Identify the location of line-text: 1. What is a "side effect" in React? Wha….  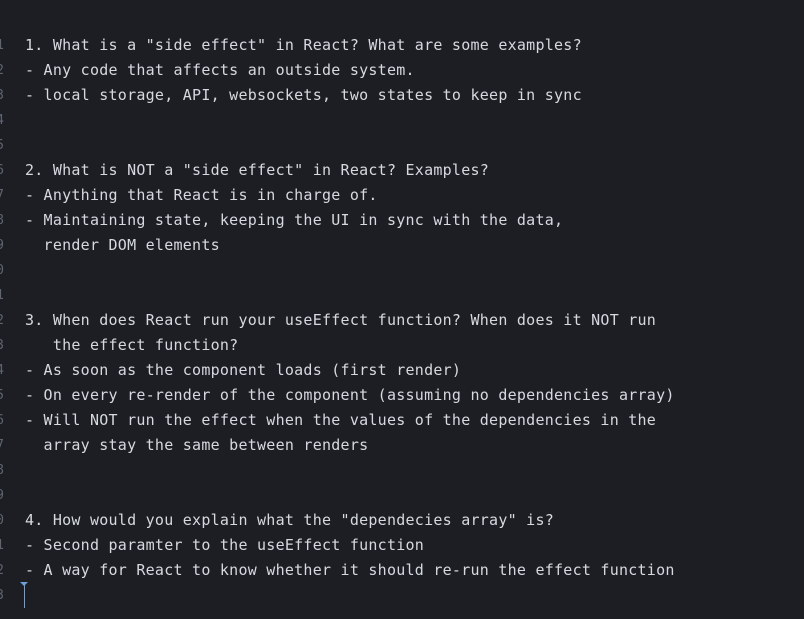
(303, 45).